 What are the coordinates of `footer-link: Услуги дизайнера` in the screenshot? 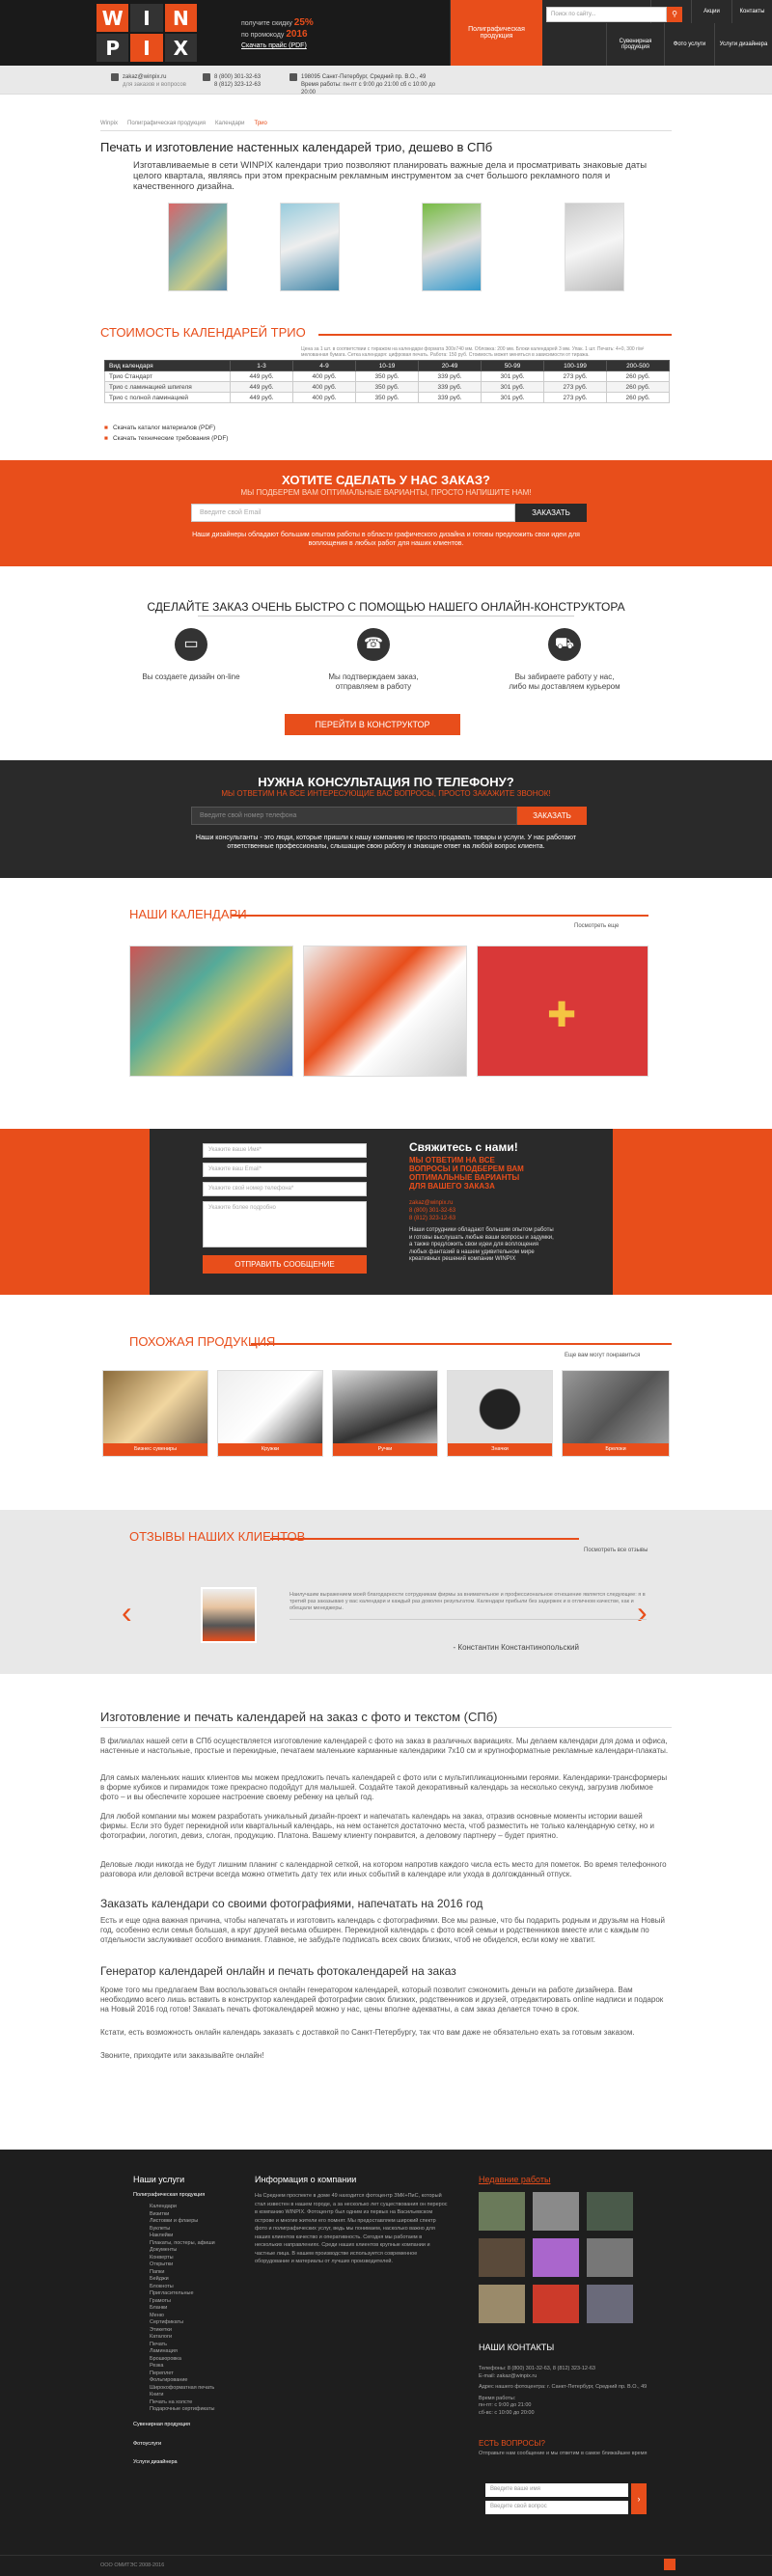 It's located at (186, 2463).